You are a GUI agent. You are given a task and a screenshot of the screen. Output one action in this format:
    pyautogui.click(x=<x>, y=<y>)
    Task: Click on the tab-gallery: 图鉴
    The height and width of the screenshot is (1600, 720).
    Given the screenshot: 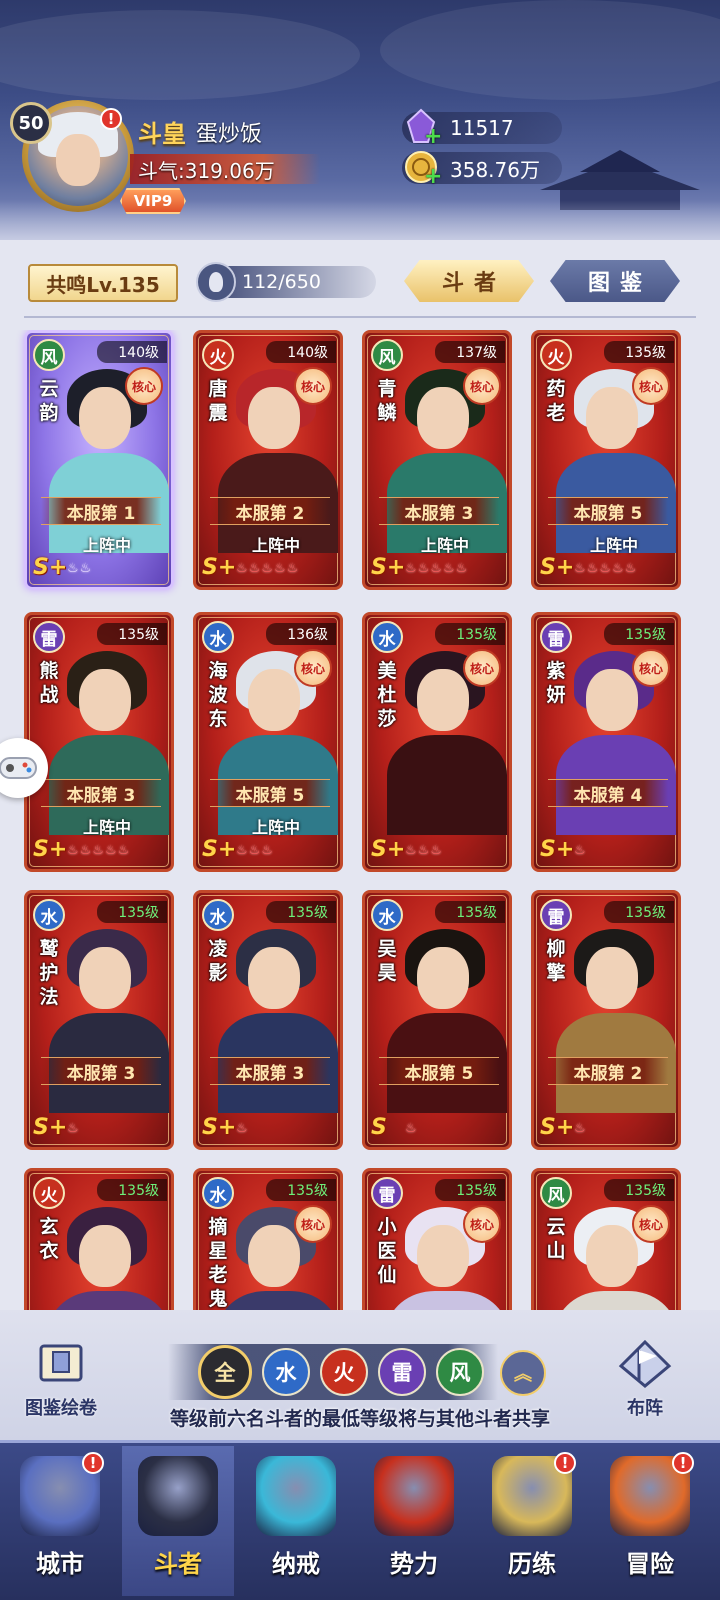 What is the action you would take?
    pyautogui.click(x=615, y=281)
    